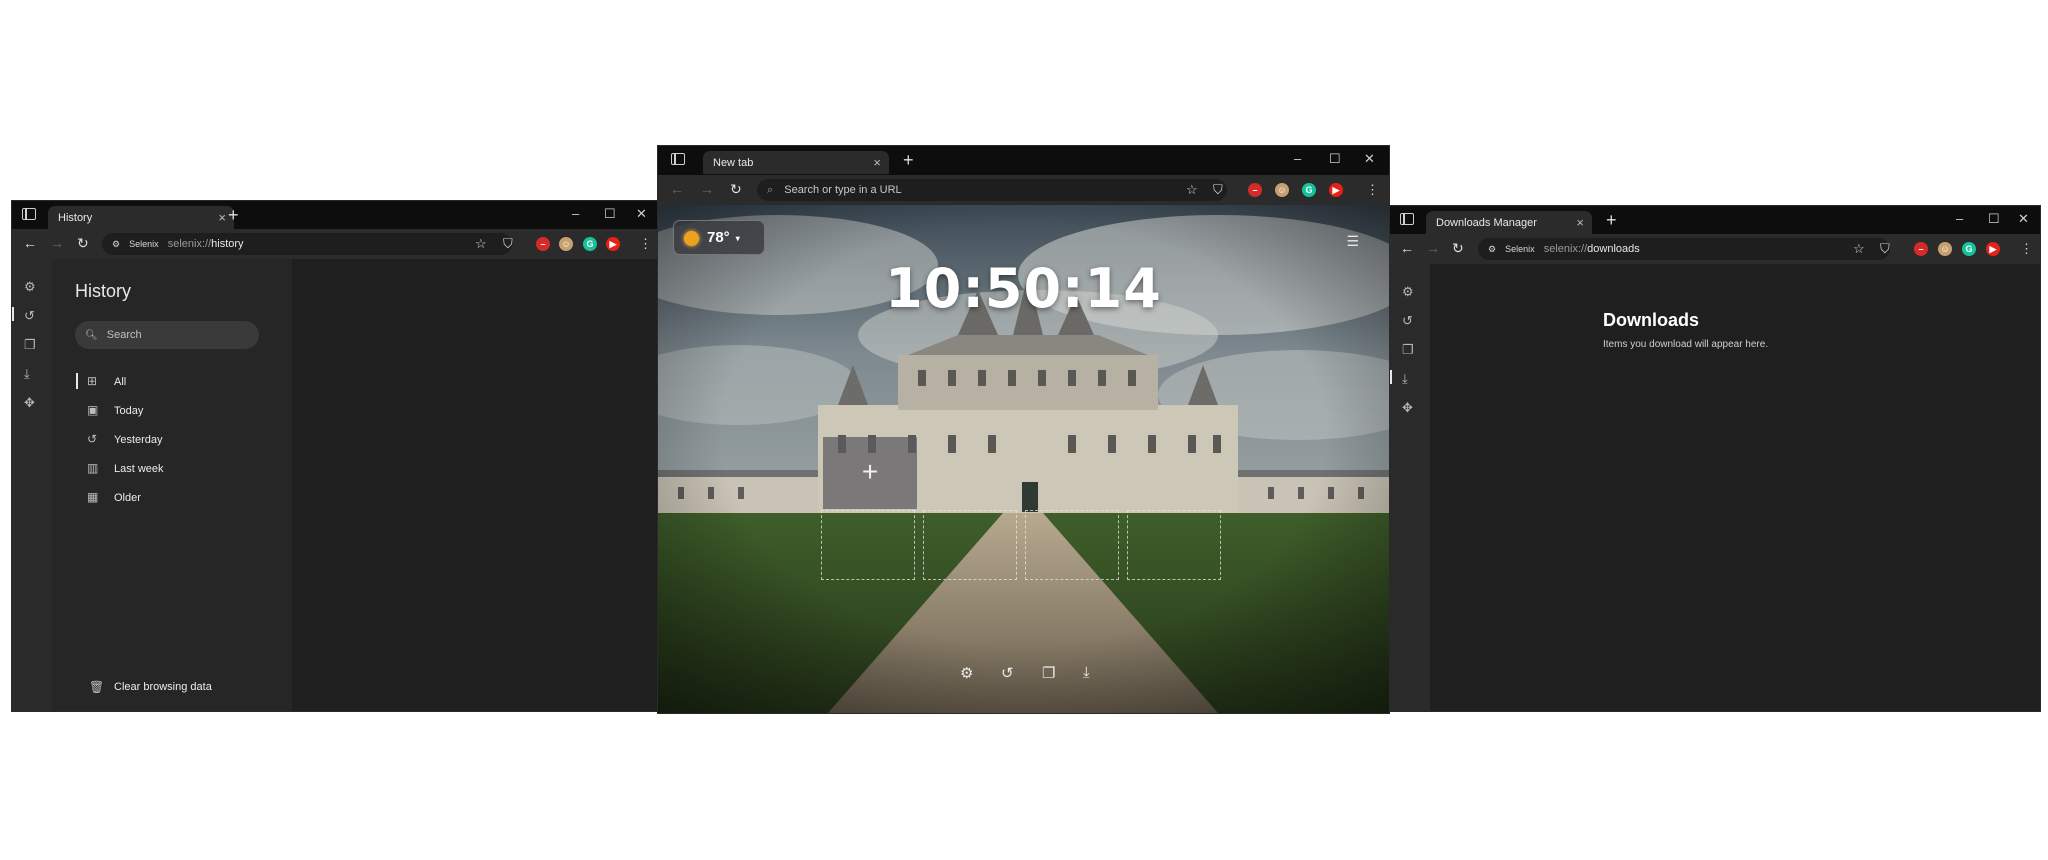 The height and width of the screenshot is (860, 2048). I want to click on address-bar: ⚙ Selenix selenix://downloads, so click(1684, 249).